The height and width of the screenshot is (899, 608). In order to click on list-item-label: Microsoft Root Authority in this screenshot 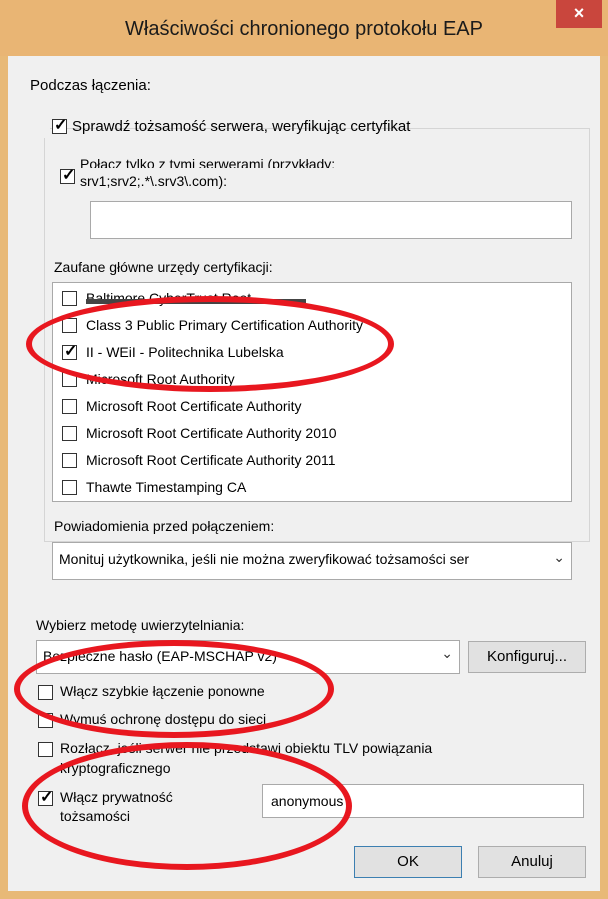, I will do `click(160, 379)`.